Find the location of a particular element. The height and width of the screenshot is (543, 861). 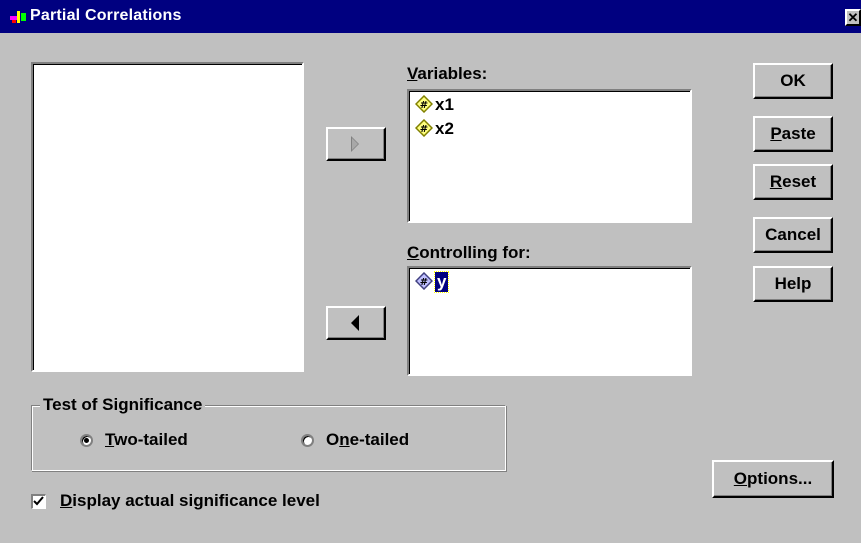

group-legend: Test of Significance is located at coordinates (123, 405).